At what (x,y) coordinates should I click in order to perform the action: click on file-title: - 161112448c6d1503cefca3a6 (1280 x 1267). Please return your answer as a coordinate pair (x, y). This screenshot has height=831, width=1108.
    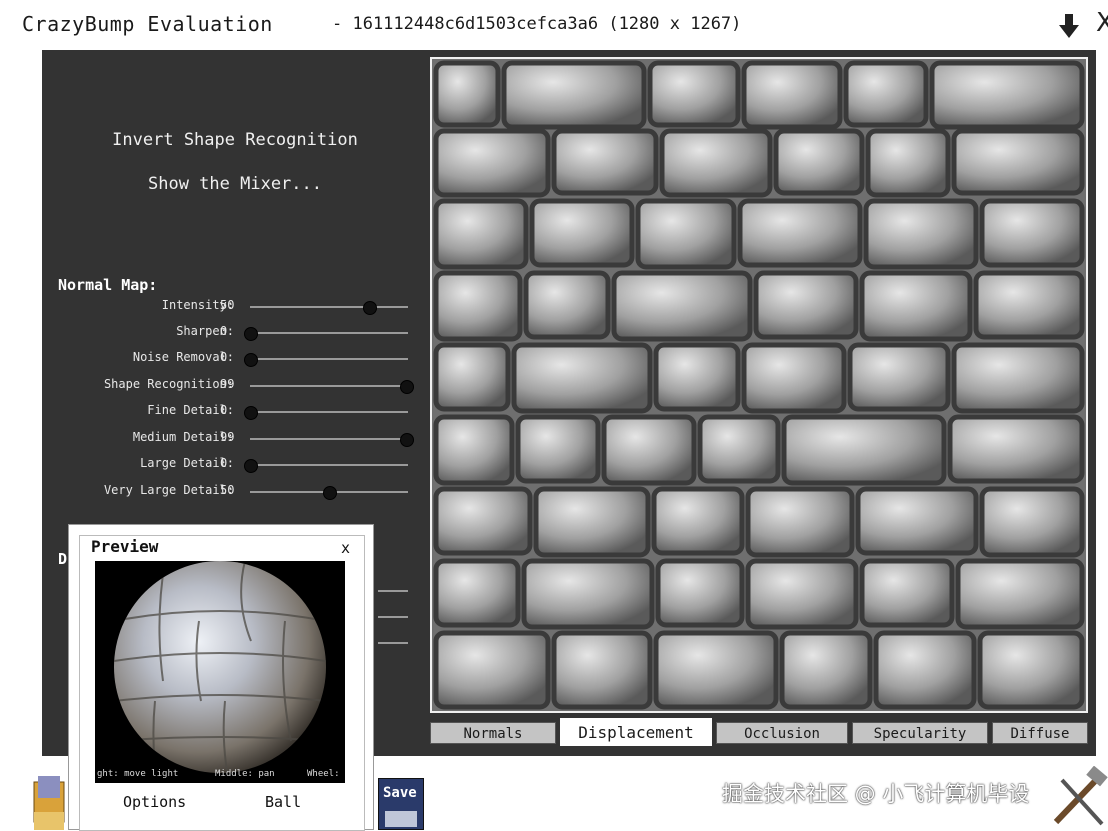
    Looking at the image, I should click on (537, 24).